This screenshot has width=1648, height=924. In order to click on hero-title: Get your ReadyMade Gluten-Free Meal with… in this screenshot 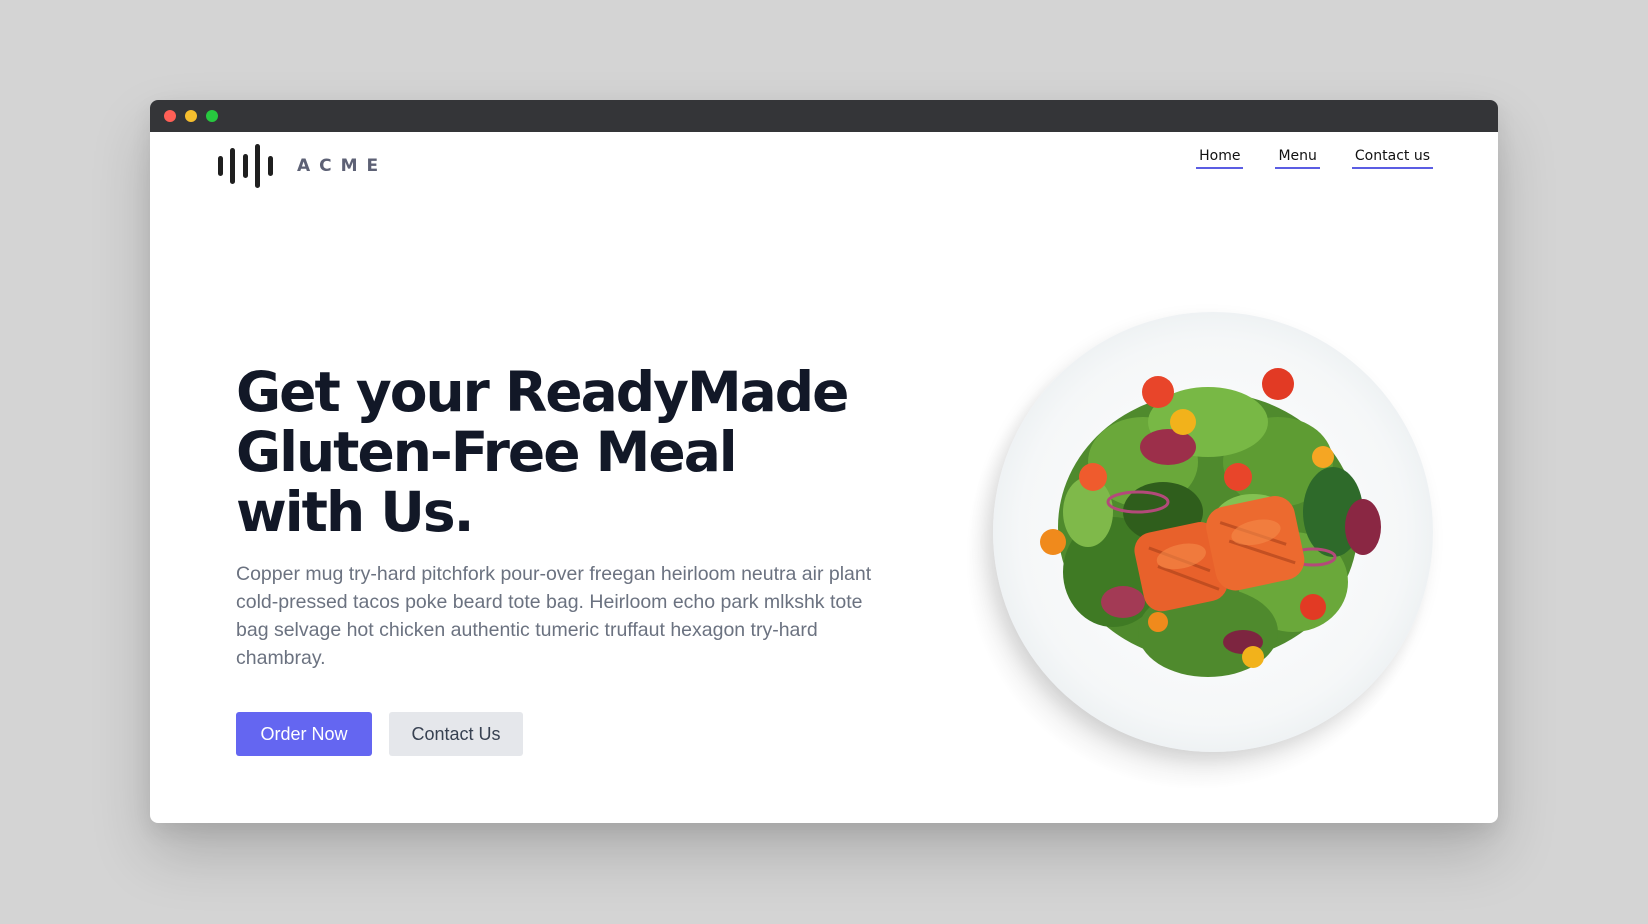, I will do `click(542, 452)`.